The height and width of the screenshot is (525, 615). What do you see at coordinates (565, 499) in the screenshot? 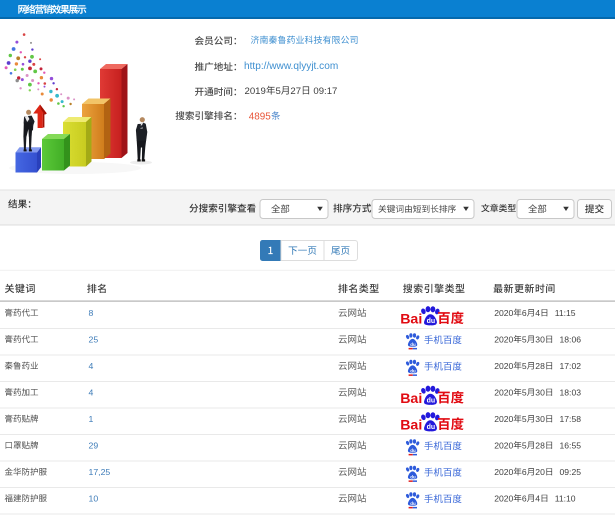
I see `svg-text: 11:10` at bounding box center [565, 499].